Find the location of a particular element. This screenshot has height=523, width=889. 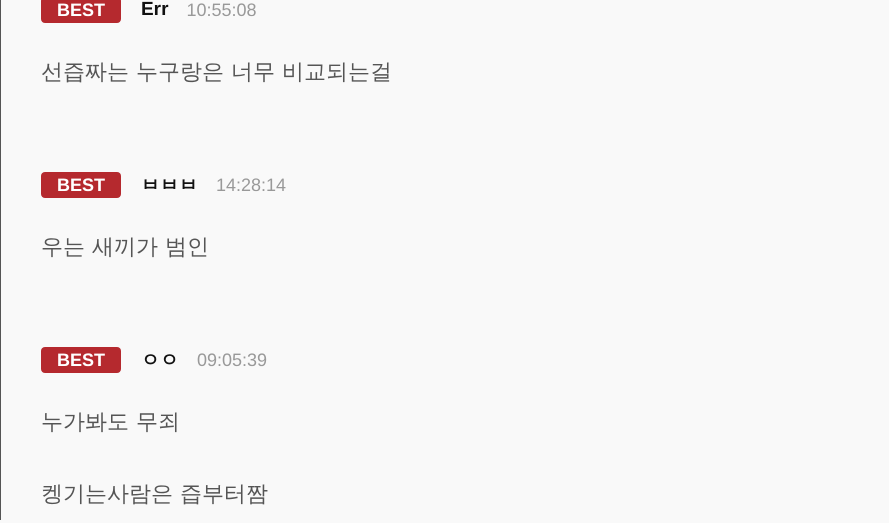

comment-text: 선즙짜는 누구랑은 너무 비교되는걸 is located at coordinates (217, 73).